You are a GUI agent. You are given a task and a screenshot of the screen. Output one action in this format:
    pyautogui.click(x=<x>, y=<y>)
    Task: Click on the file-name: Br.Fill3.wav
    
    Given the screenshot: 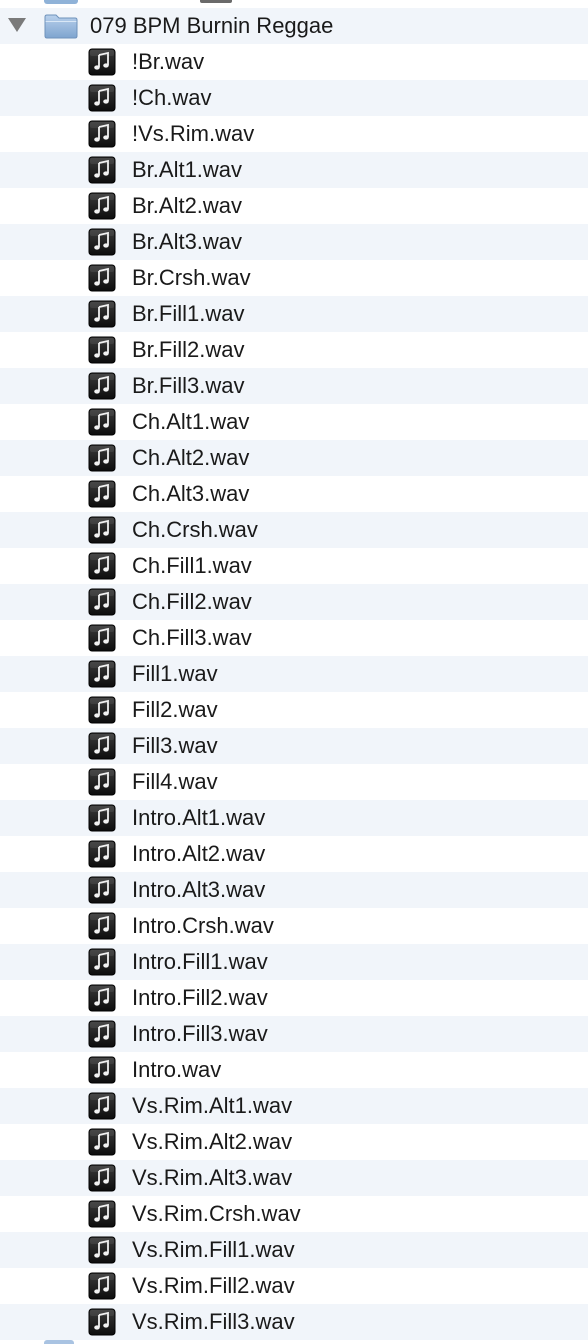 What is the action you would take?
    pyautogui.click(x=188, y=385)
    